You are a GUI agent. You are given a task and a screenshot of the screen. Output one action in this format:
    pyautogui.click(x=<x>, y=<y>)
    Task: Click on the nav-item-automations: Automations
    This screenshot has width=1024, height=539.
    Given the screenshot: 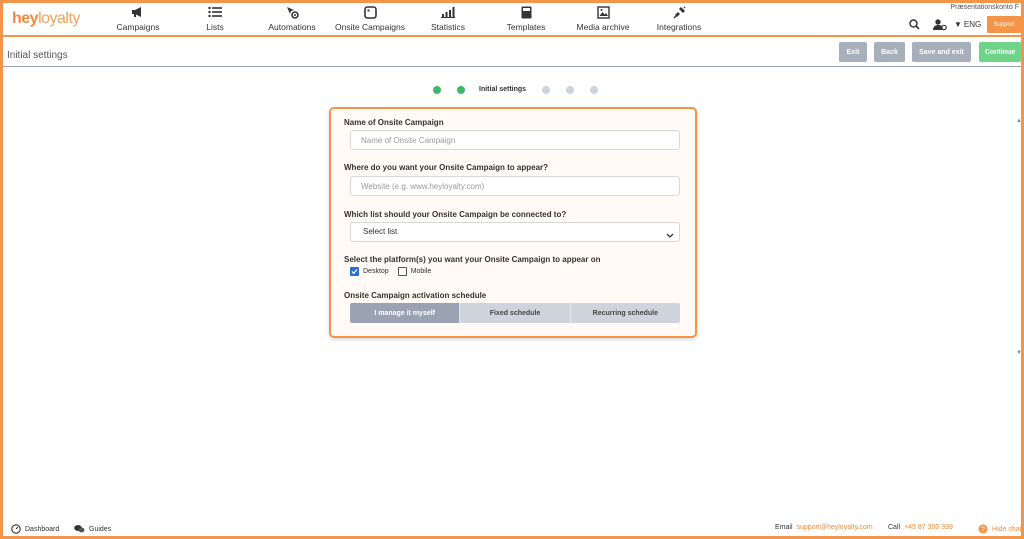 What is the action you would take?
    pyautogui.click(x=292, y=19)
    